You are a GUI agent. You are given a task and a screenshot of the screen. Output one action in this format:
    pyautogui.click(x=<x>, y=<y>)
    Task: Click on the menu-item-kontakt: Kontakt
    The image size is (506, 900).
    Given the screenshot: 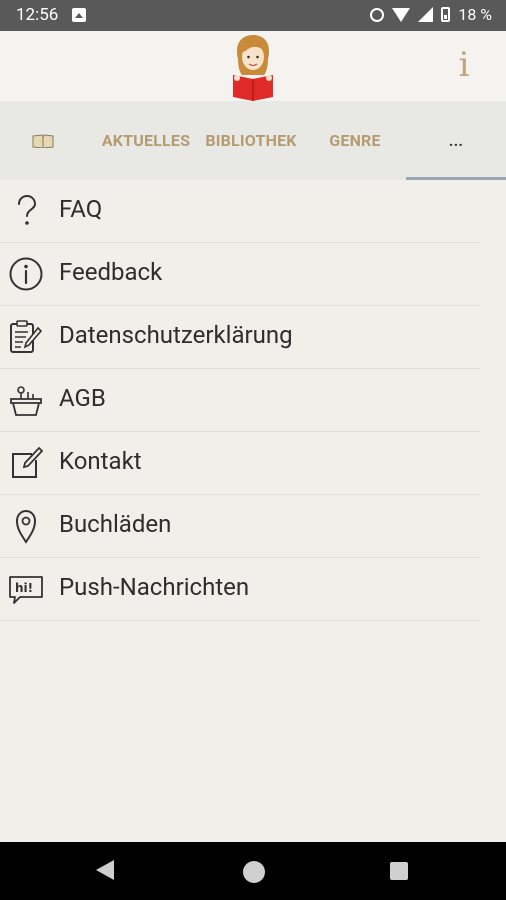 What is the action you would take?
    pyautogui.click(x=240, y=463)
    